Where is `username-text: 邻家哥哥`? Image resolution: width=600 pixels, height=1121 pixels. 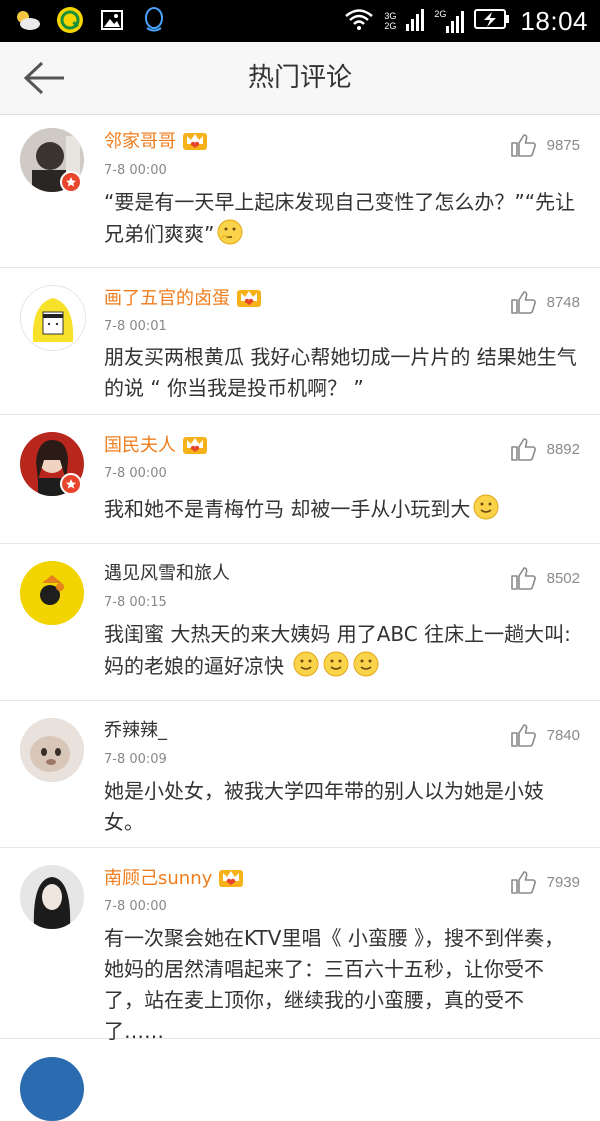
username-text: 邻家哥哥 is located at coordinates (140, 141).